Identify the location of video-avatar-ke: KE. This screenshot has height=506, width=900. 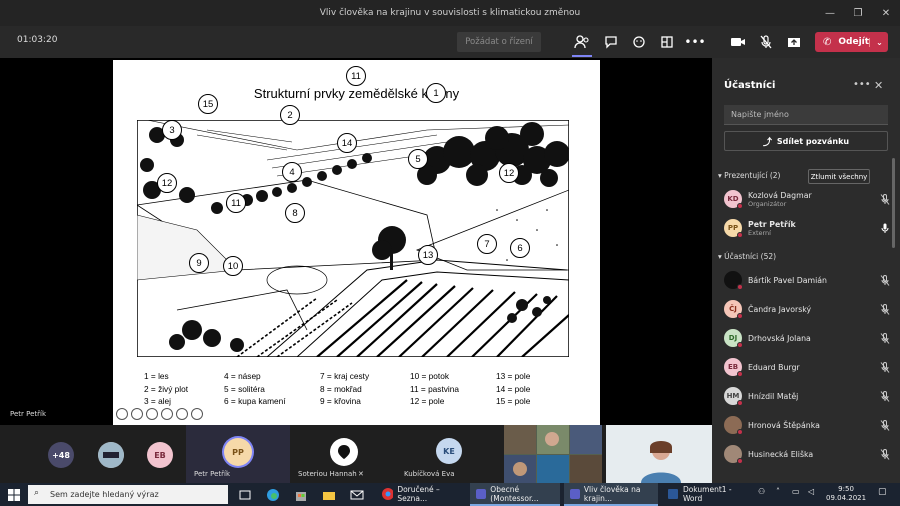
(449, 451).